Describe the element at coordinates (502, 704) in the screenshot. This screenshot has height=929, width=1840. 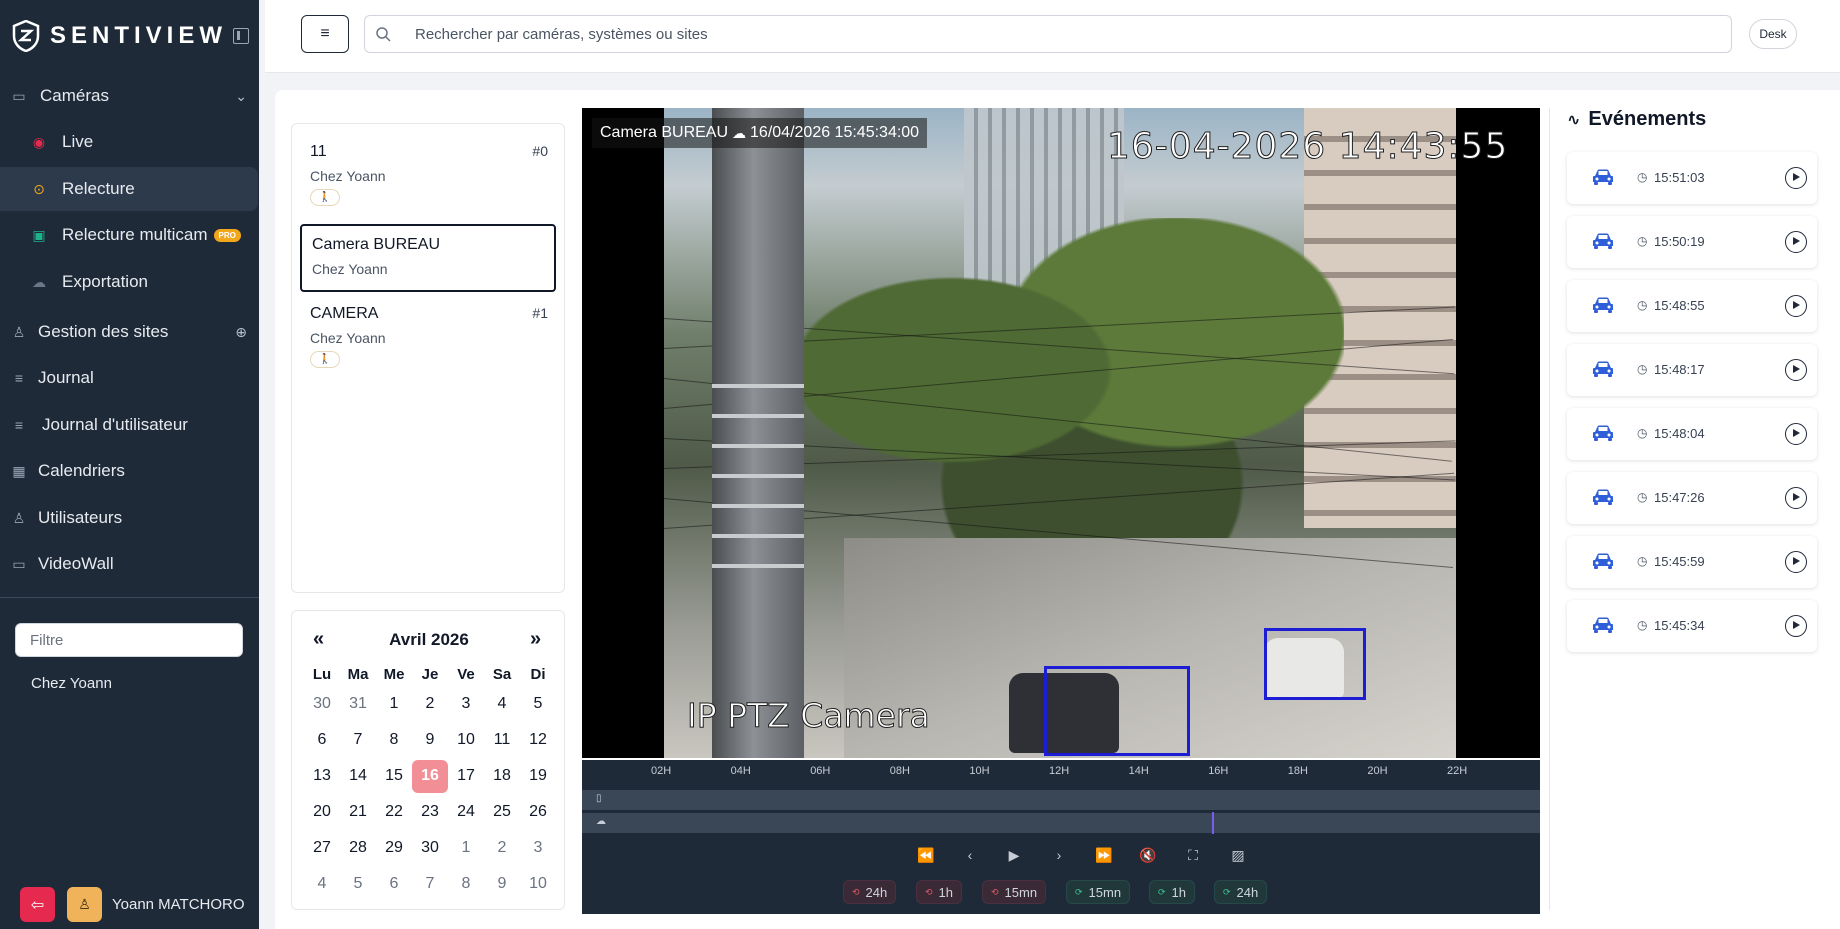
I see `calendar-day: 4` at that location.